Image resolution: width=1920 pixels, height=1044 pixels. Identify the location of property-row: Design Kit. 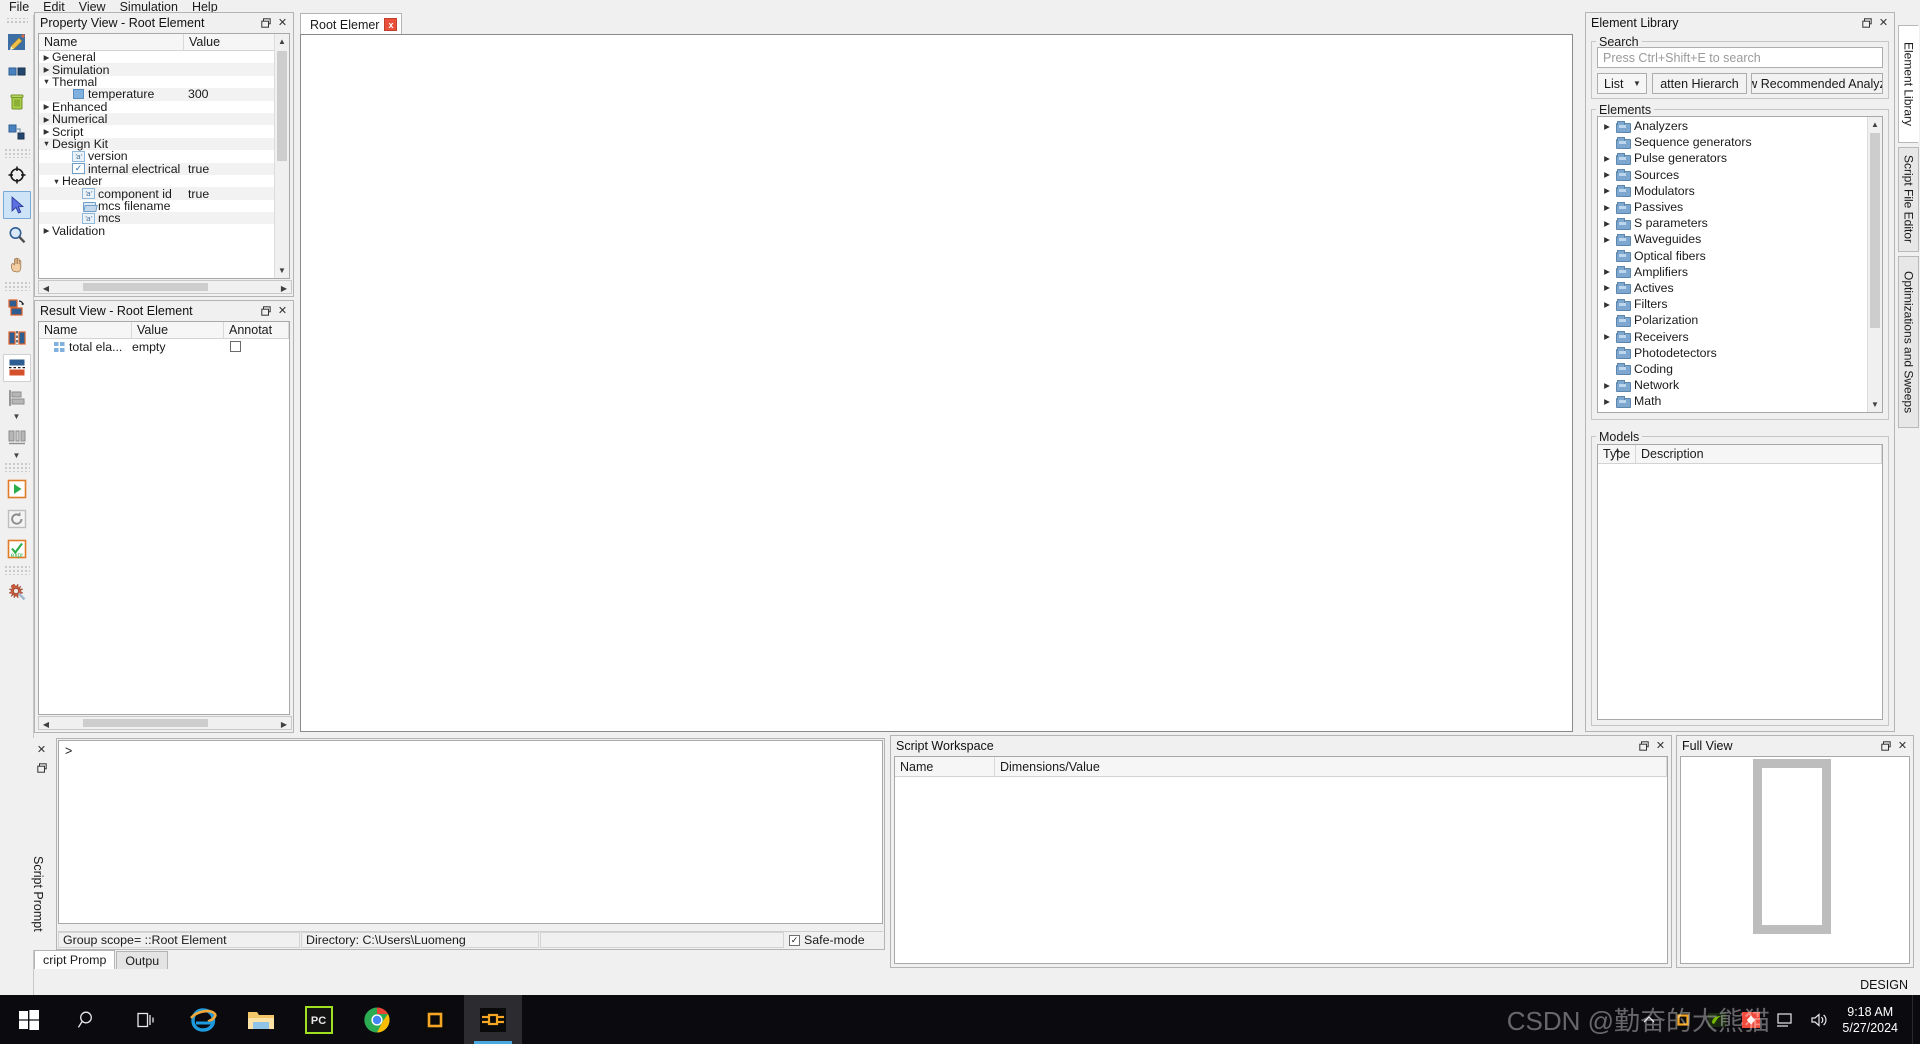
(156, 144).